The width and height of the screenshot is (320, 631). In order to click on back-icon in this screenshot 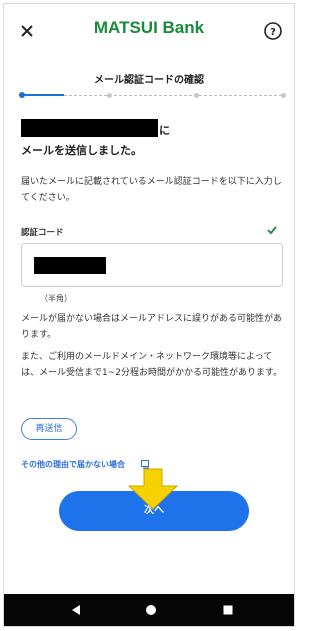, I will do `click(76, 610)`.